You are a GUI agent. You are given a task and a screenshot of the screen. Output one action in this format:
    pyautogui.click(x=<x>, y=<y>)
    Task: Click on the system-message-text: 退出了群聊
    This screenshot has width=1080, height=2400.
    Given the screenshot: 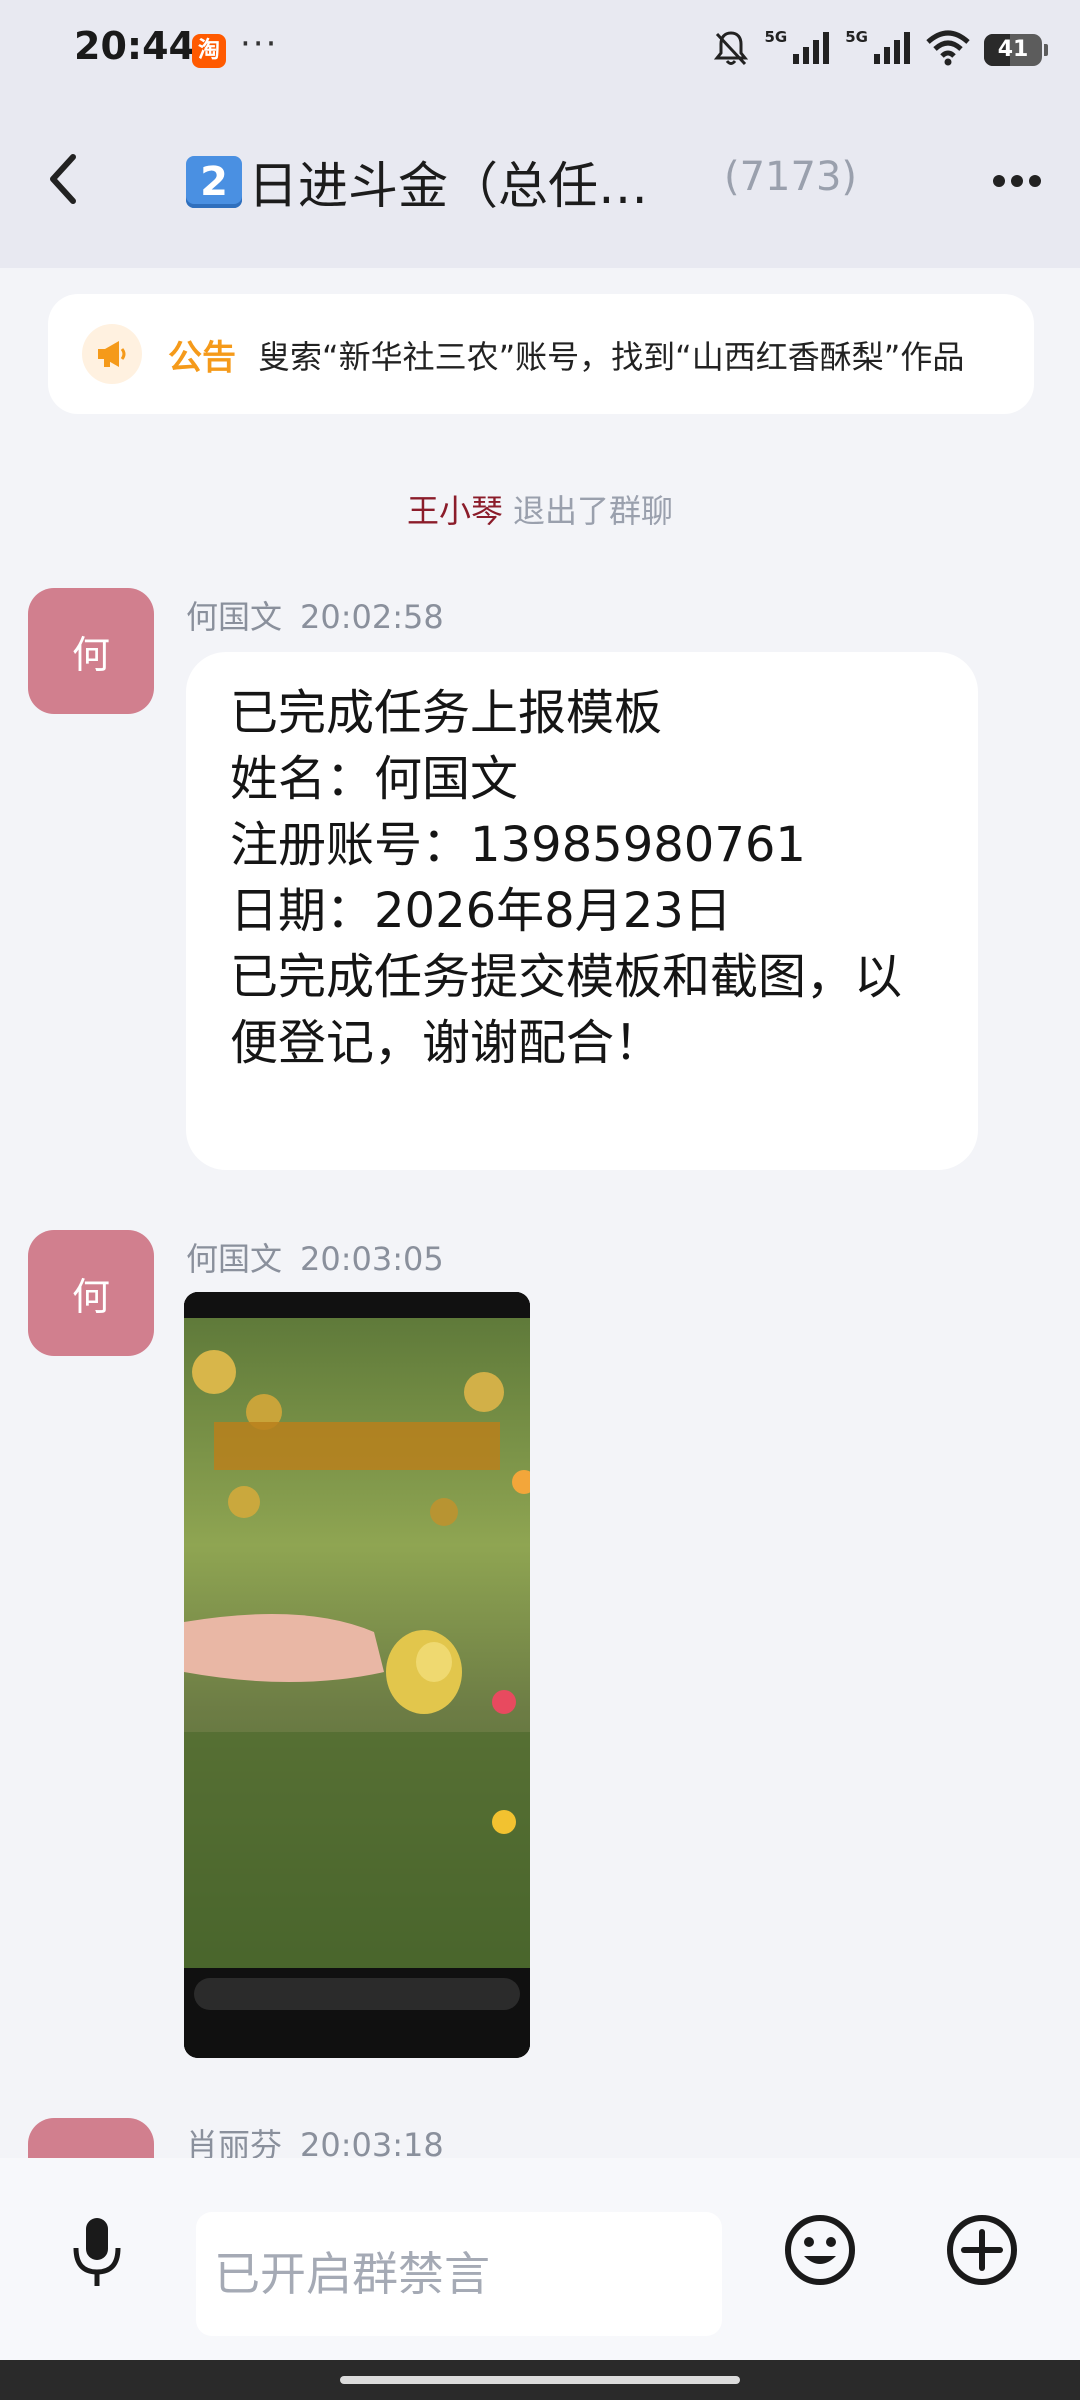 What is the action you would take?
    pyautogui.click(x=593, y=511)
    